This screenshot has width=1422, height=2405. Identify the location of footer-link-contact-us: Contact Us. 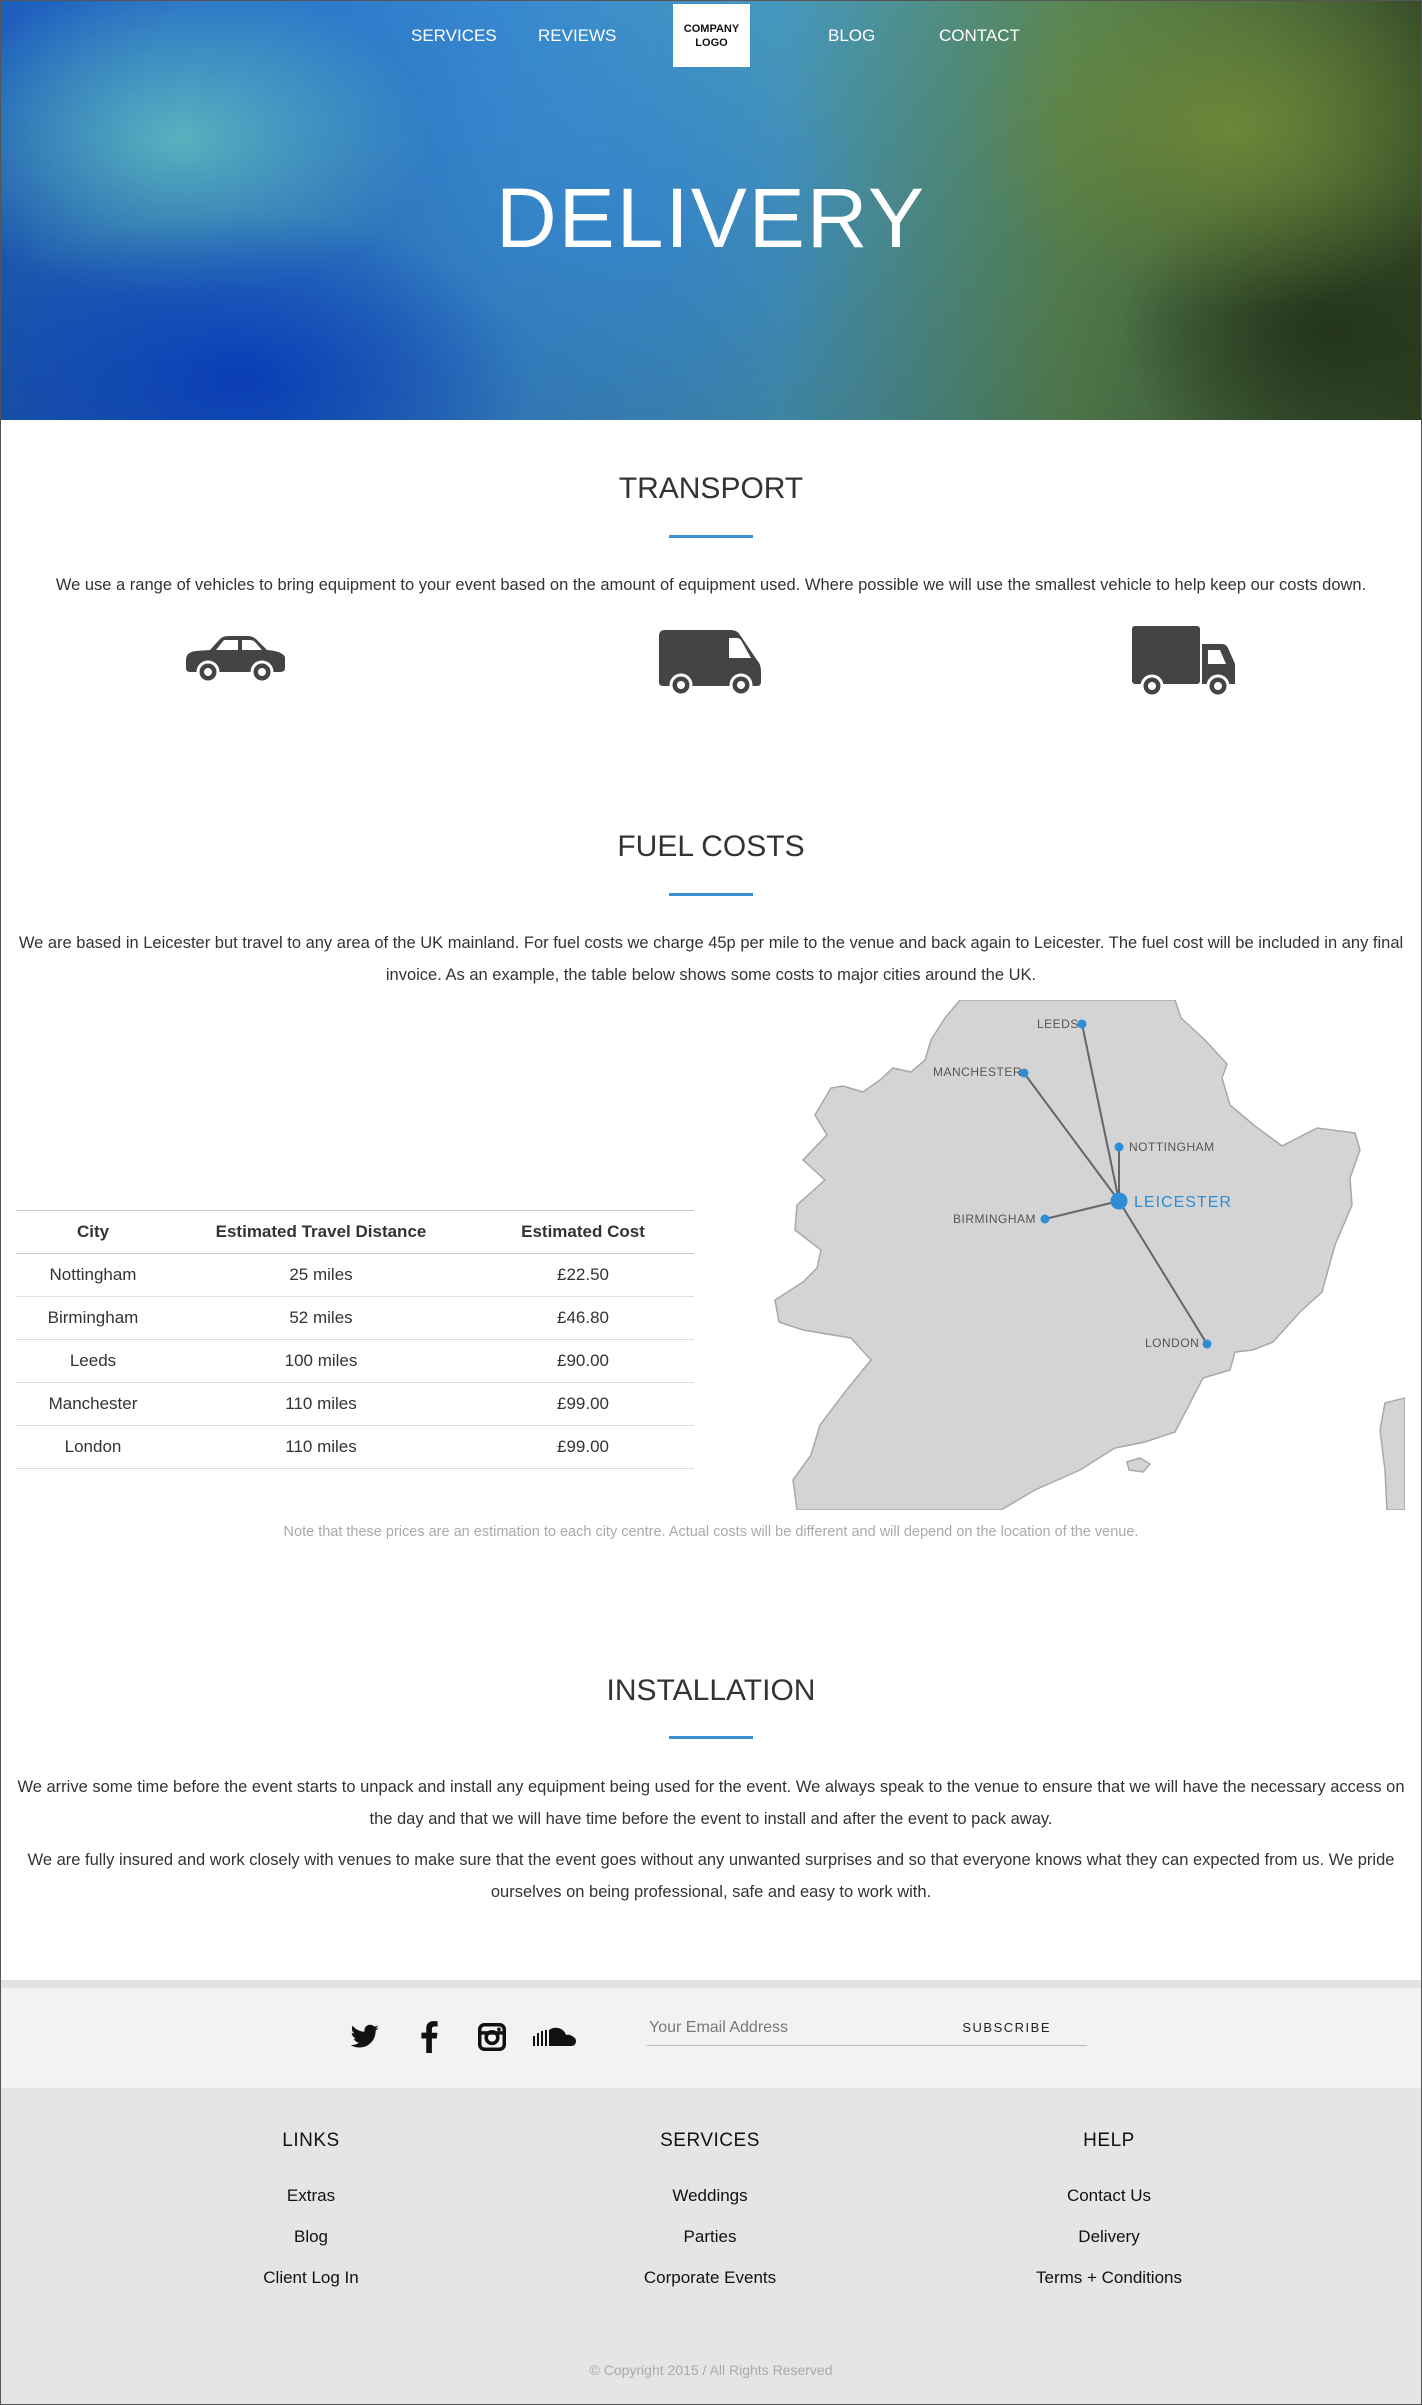
(1109, 2206).